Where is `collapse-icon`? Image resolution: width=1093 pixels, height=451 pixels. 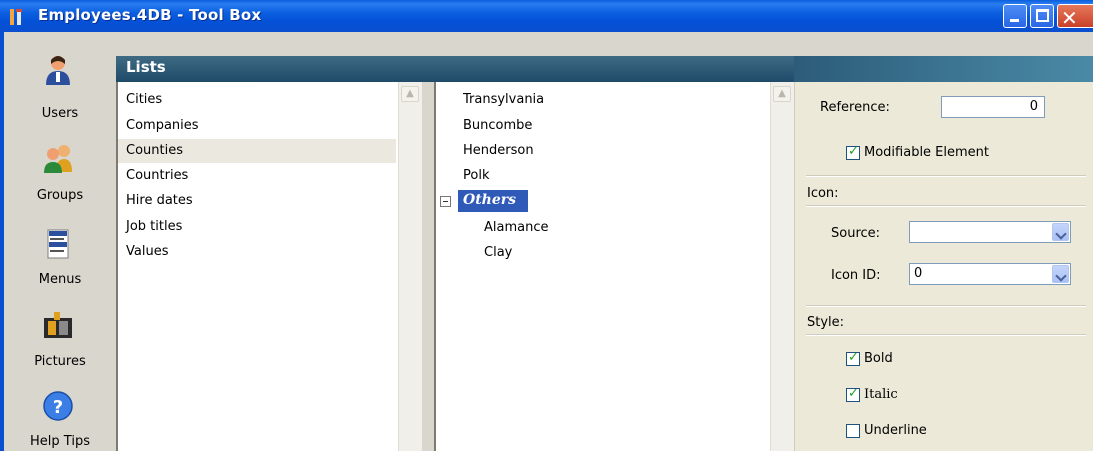
collapse-icon is located at coordinates (445, 201).